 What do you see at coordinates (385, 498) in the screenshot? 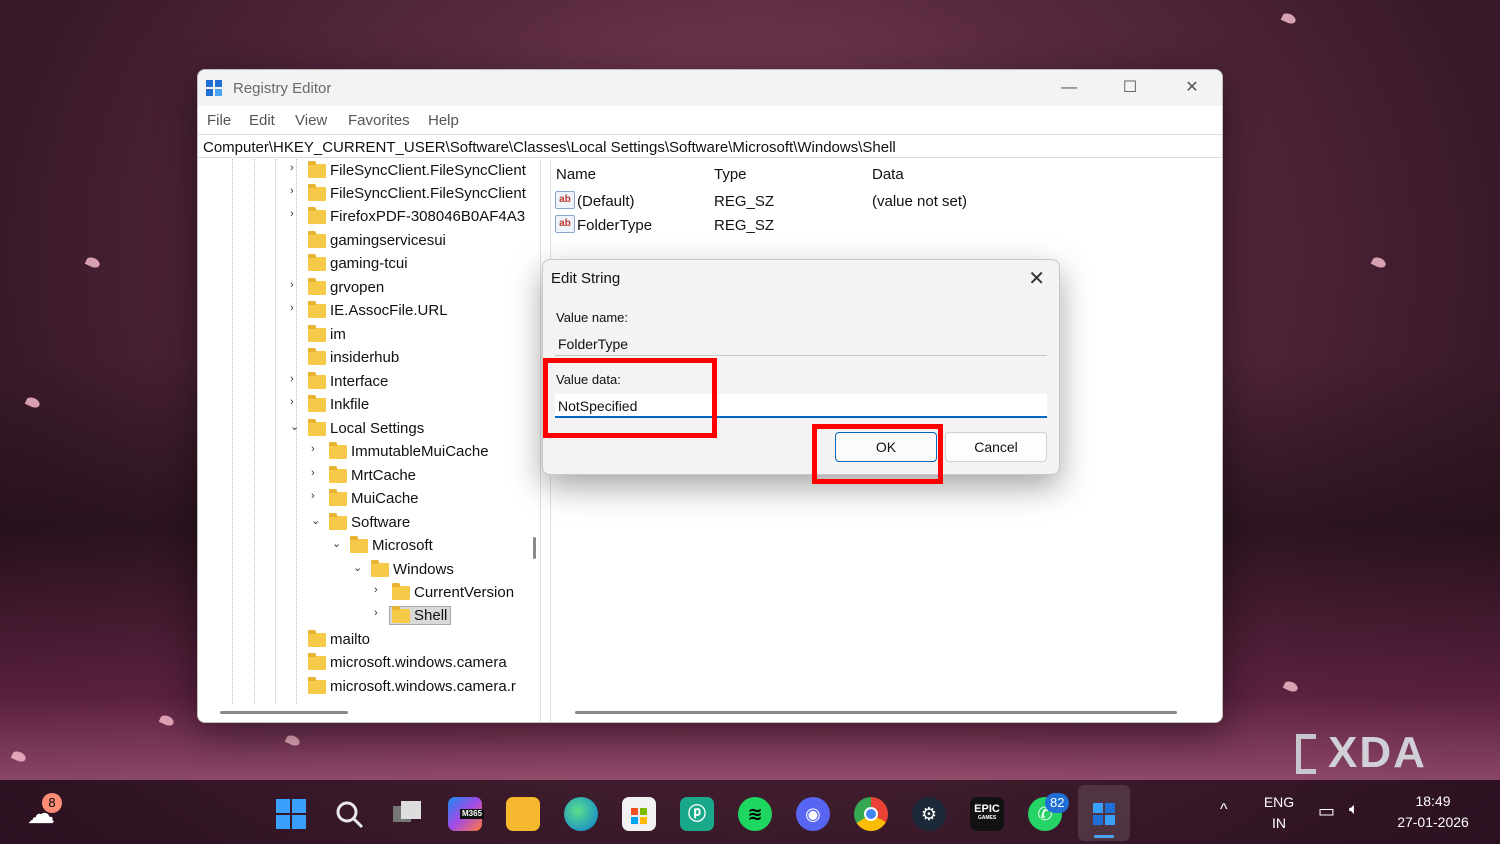
I see `tree-item-label: MuiCache` at bounding box center [385, 498].